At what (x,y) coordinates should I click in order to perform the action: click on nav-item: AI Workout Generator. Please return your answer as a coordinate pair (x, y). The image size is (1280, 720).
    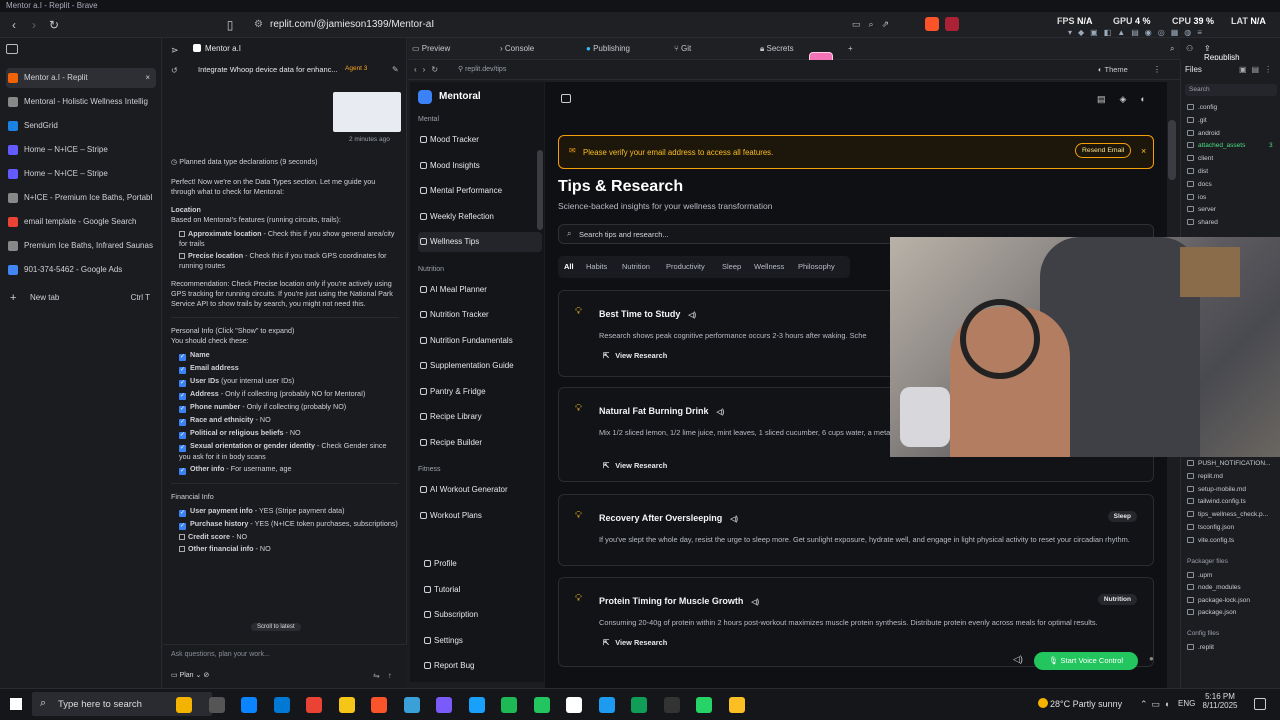
    Looking at the image, I should click on (480, 490).